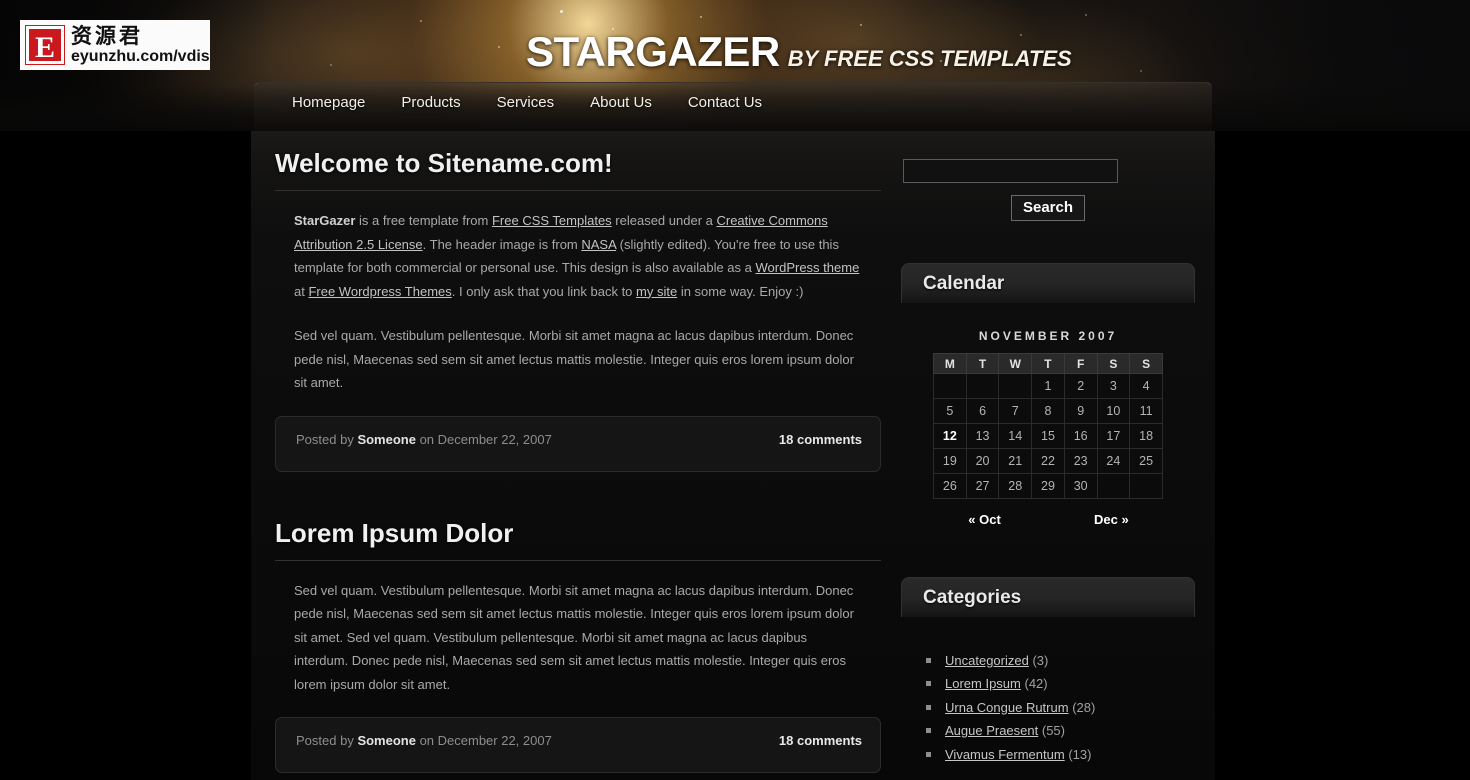 The width and height of the screenshot is (1470, 780). Describe the element at coordinates (808, 267) in the screenshot. I see `link-wordpress-theme: WordPress theme` at that location.